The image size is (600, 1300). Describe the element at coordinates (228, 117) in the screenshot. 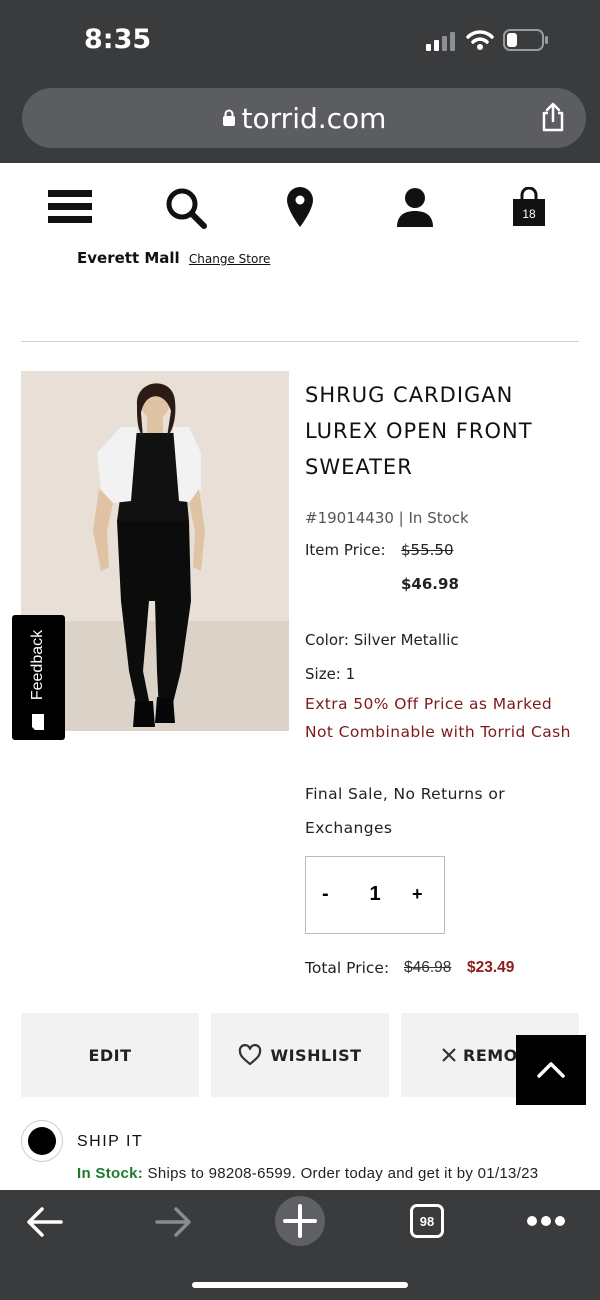

I see `lock-icon` at that location.